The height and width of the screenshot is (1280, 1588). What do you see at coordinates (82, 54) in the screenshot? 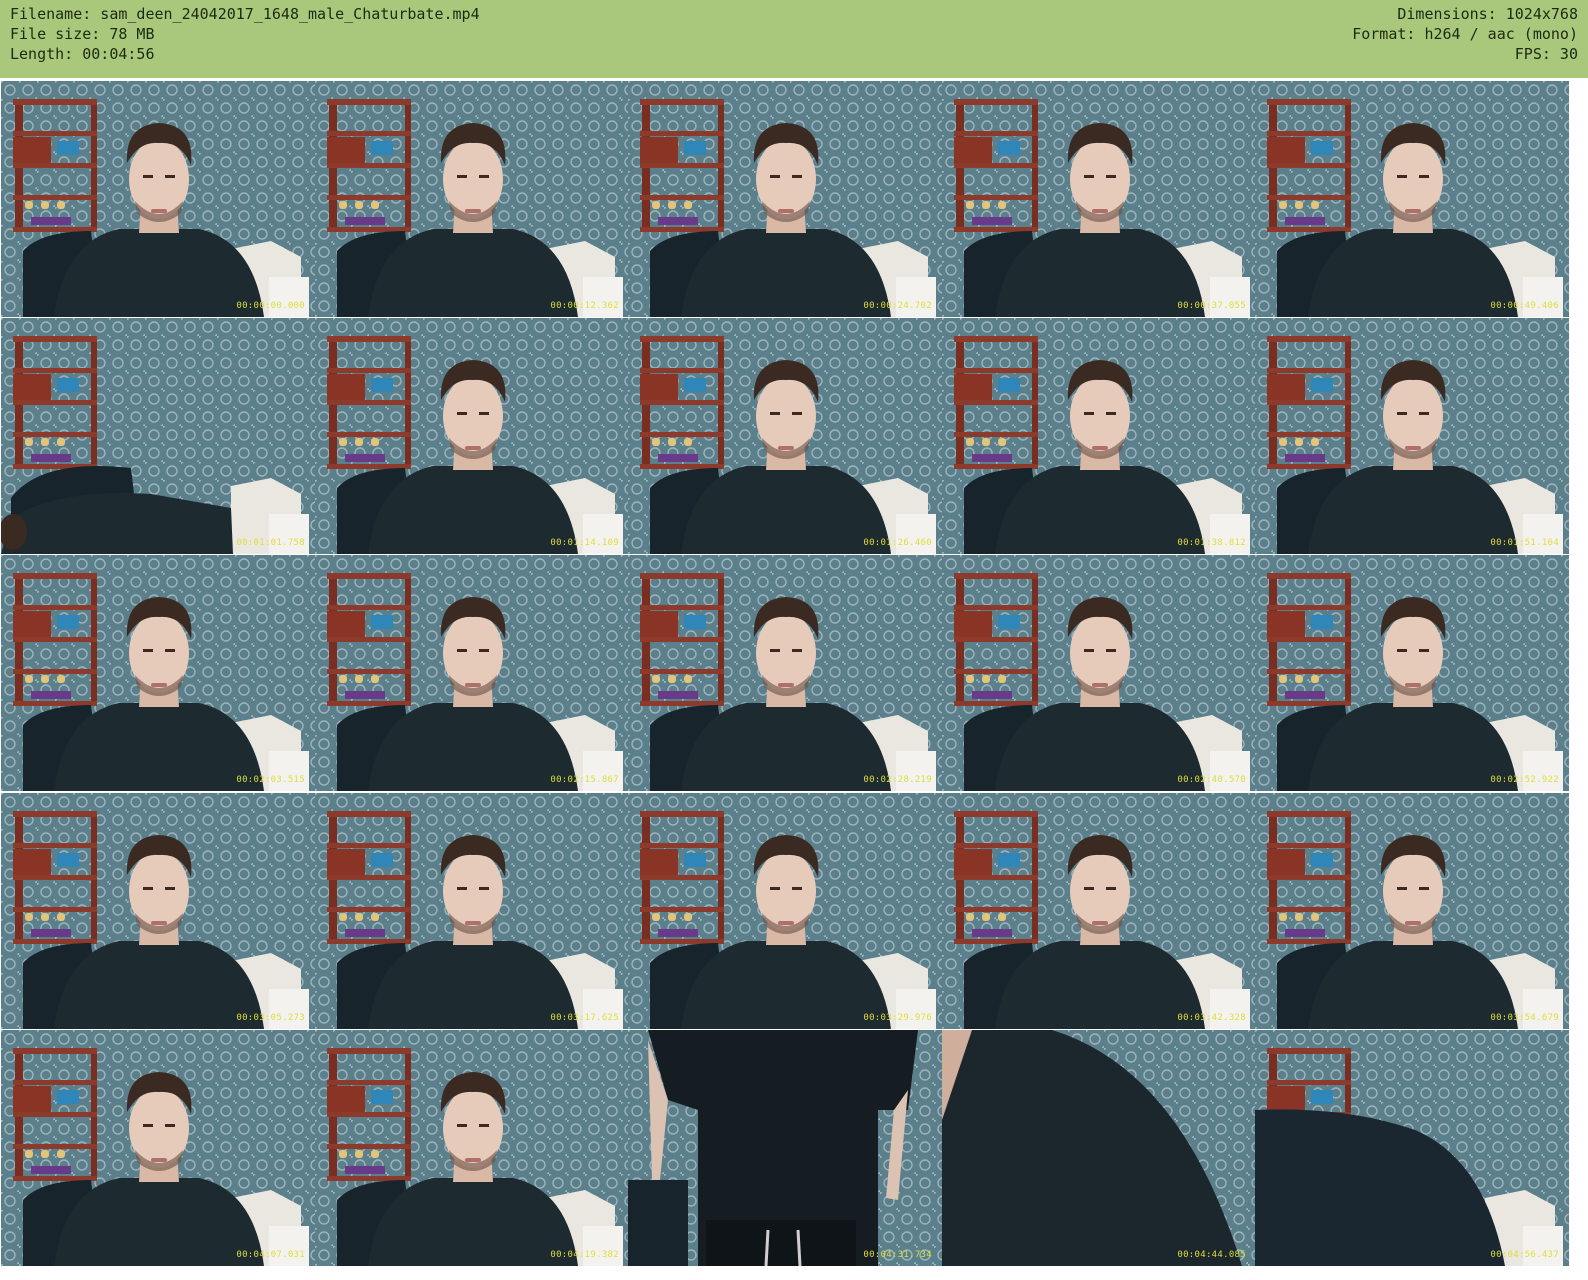
I see `length-label: Length: 00:04:56` at bounding box center [82, 54].